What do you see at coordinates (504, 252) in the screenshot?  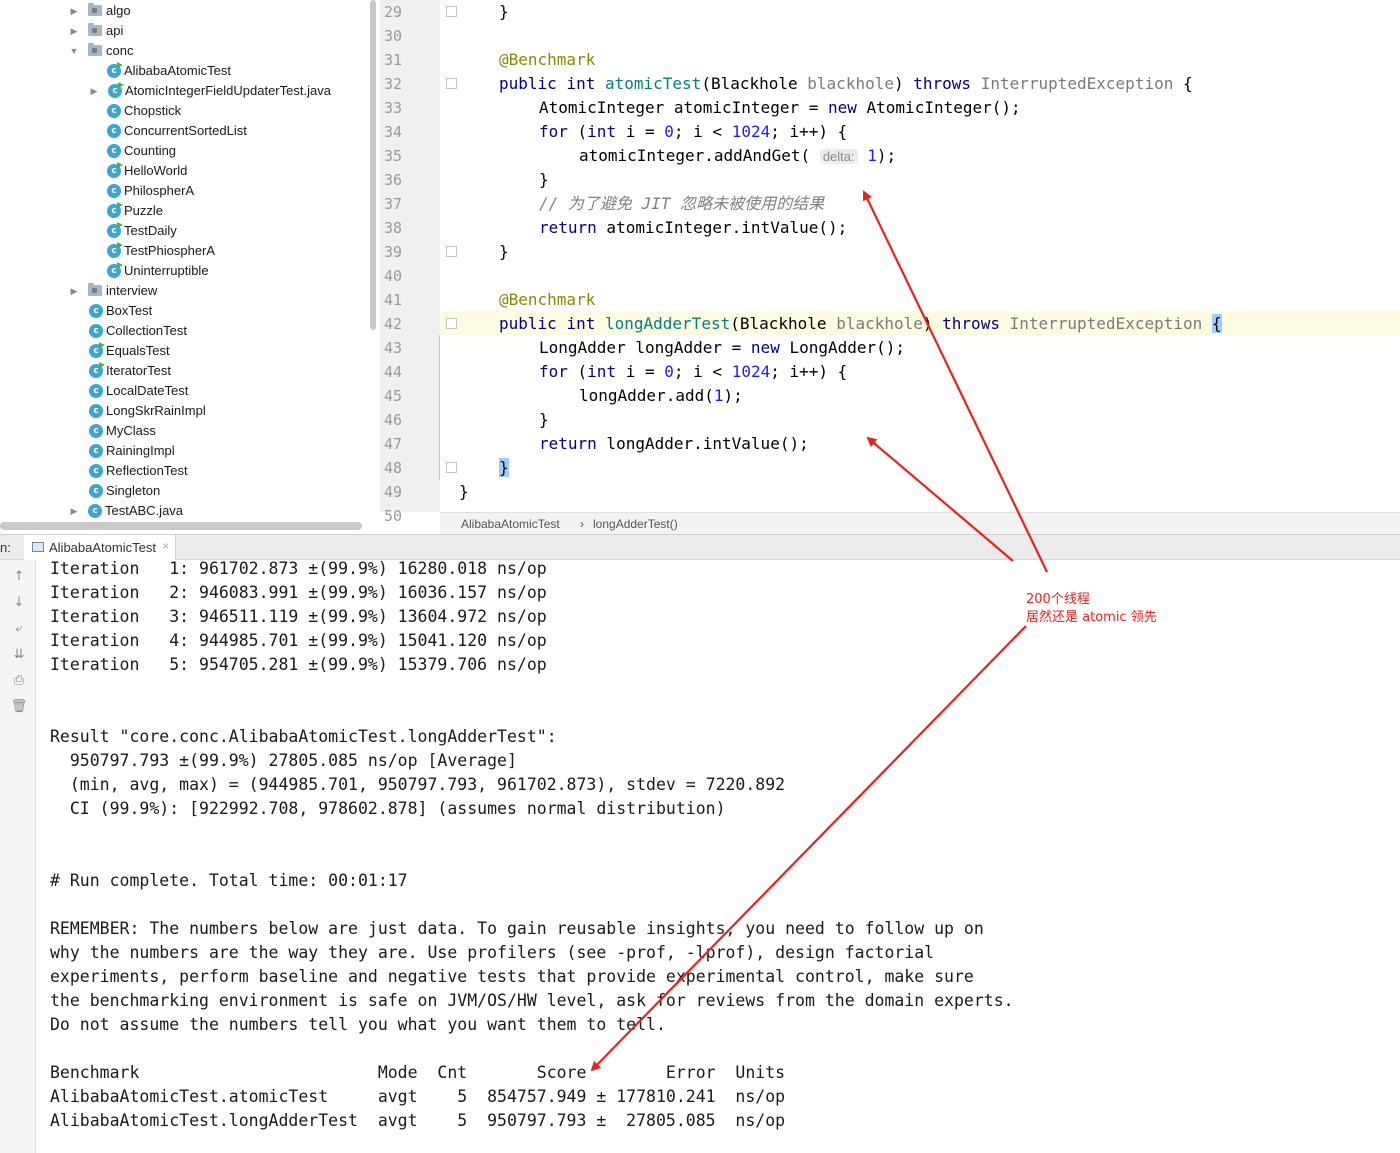 I see `code-line-39: }` at bounding box center [504, 252].